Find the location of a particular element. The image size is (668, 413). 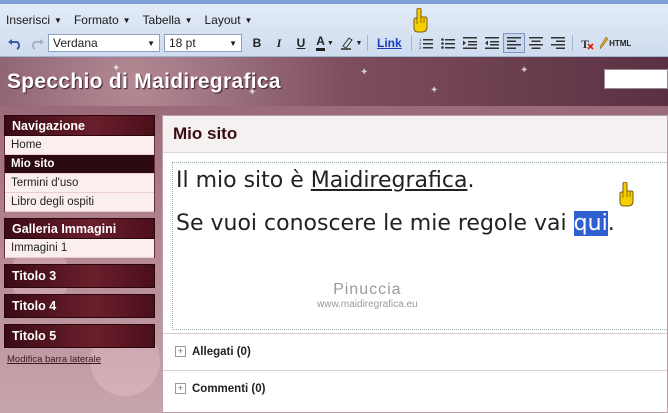

html-label: HTML is located at coordinates (620, 43).